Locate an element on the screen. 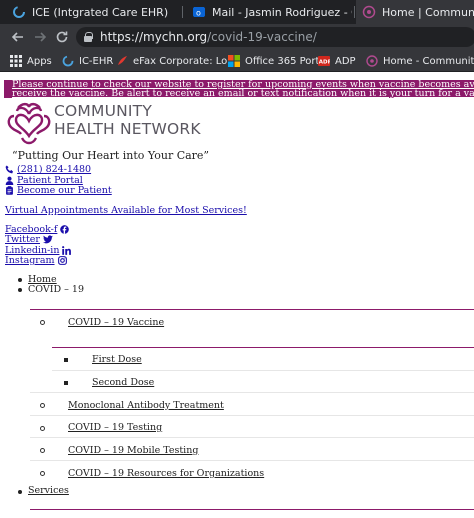 The image size is (474, 518). nav-mobile-testing-link: COVID – 19 Mobile Testing is located at coordinates (133, 450).